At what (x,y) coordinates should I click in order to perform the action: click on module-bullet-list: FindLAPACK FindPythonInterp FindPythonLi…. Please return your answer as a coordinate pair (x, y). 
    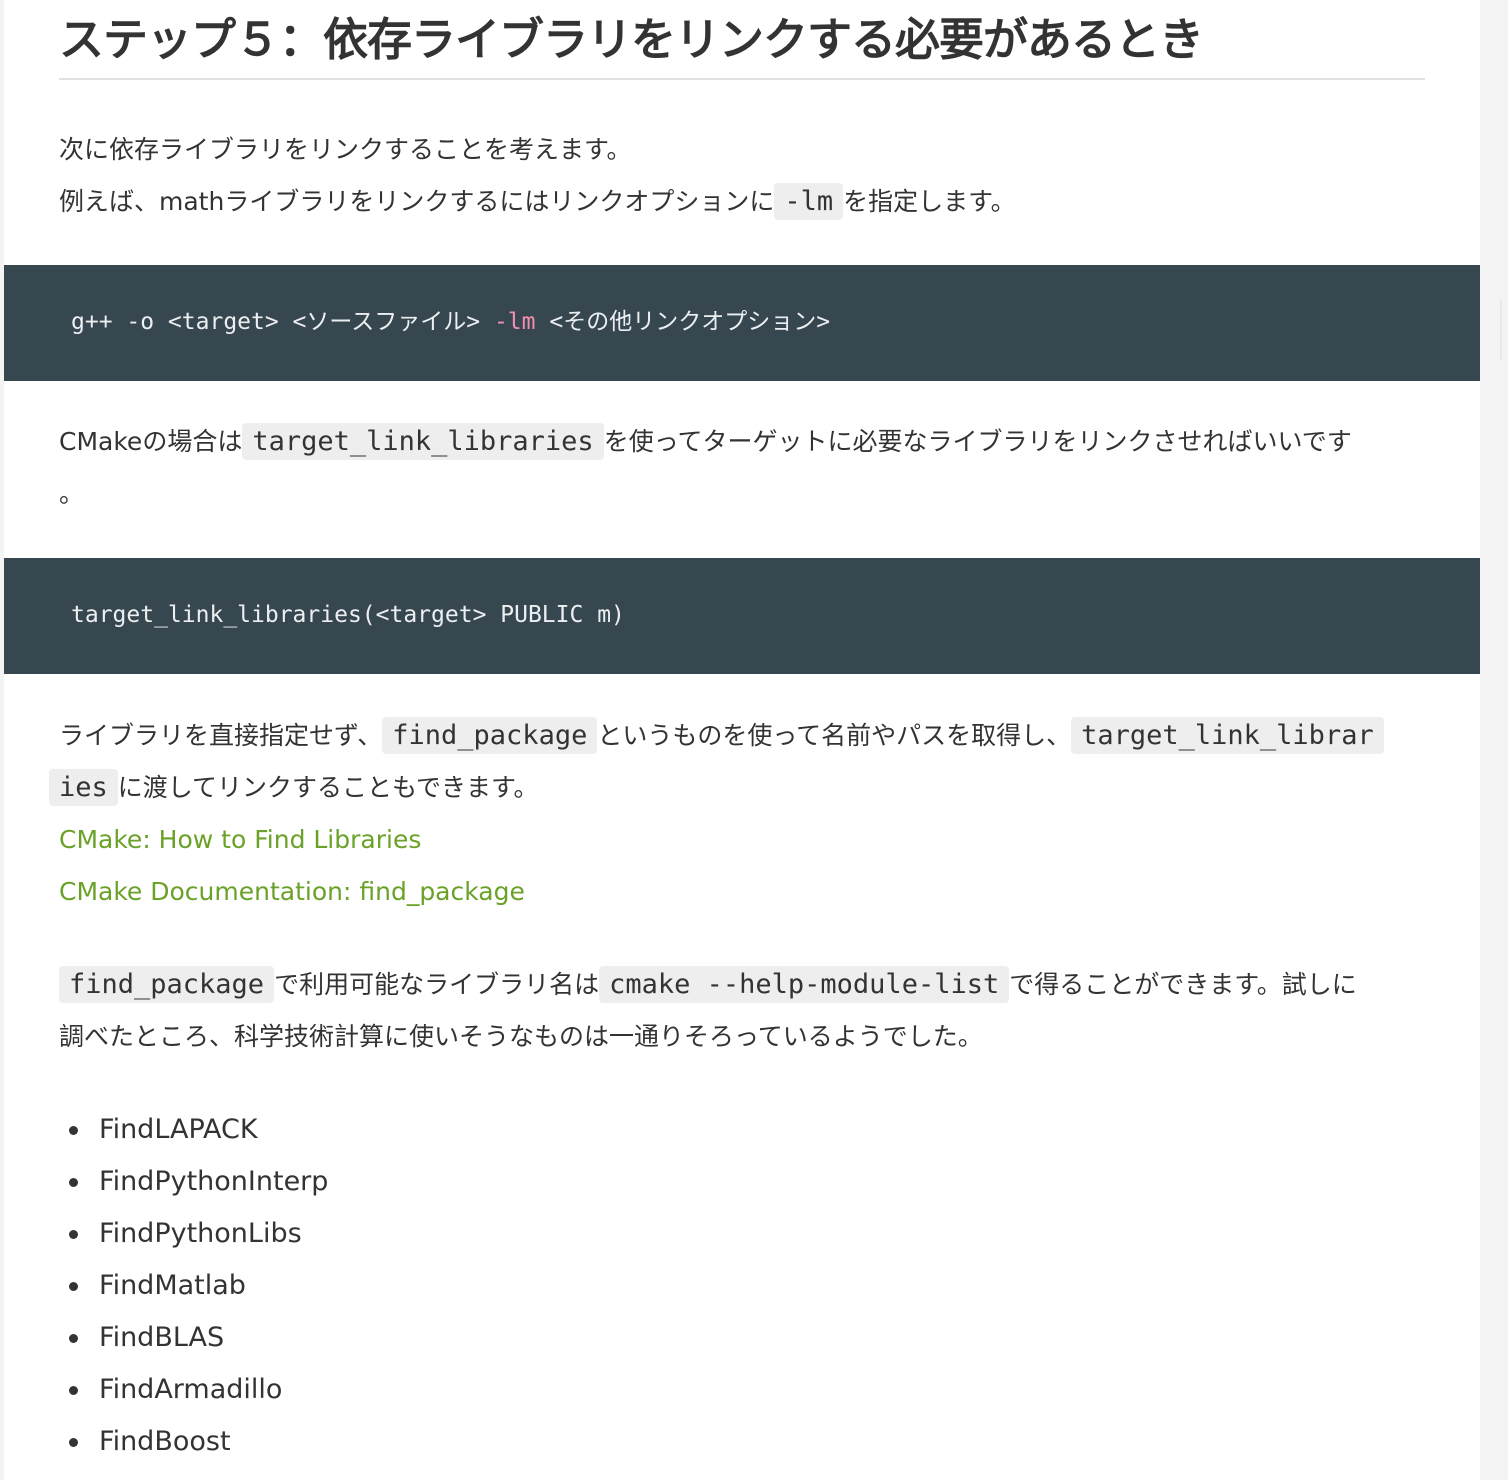
    Looking at the image, I should click on (193, 1286).